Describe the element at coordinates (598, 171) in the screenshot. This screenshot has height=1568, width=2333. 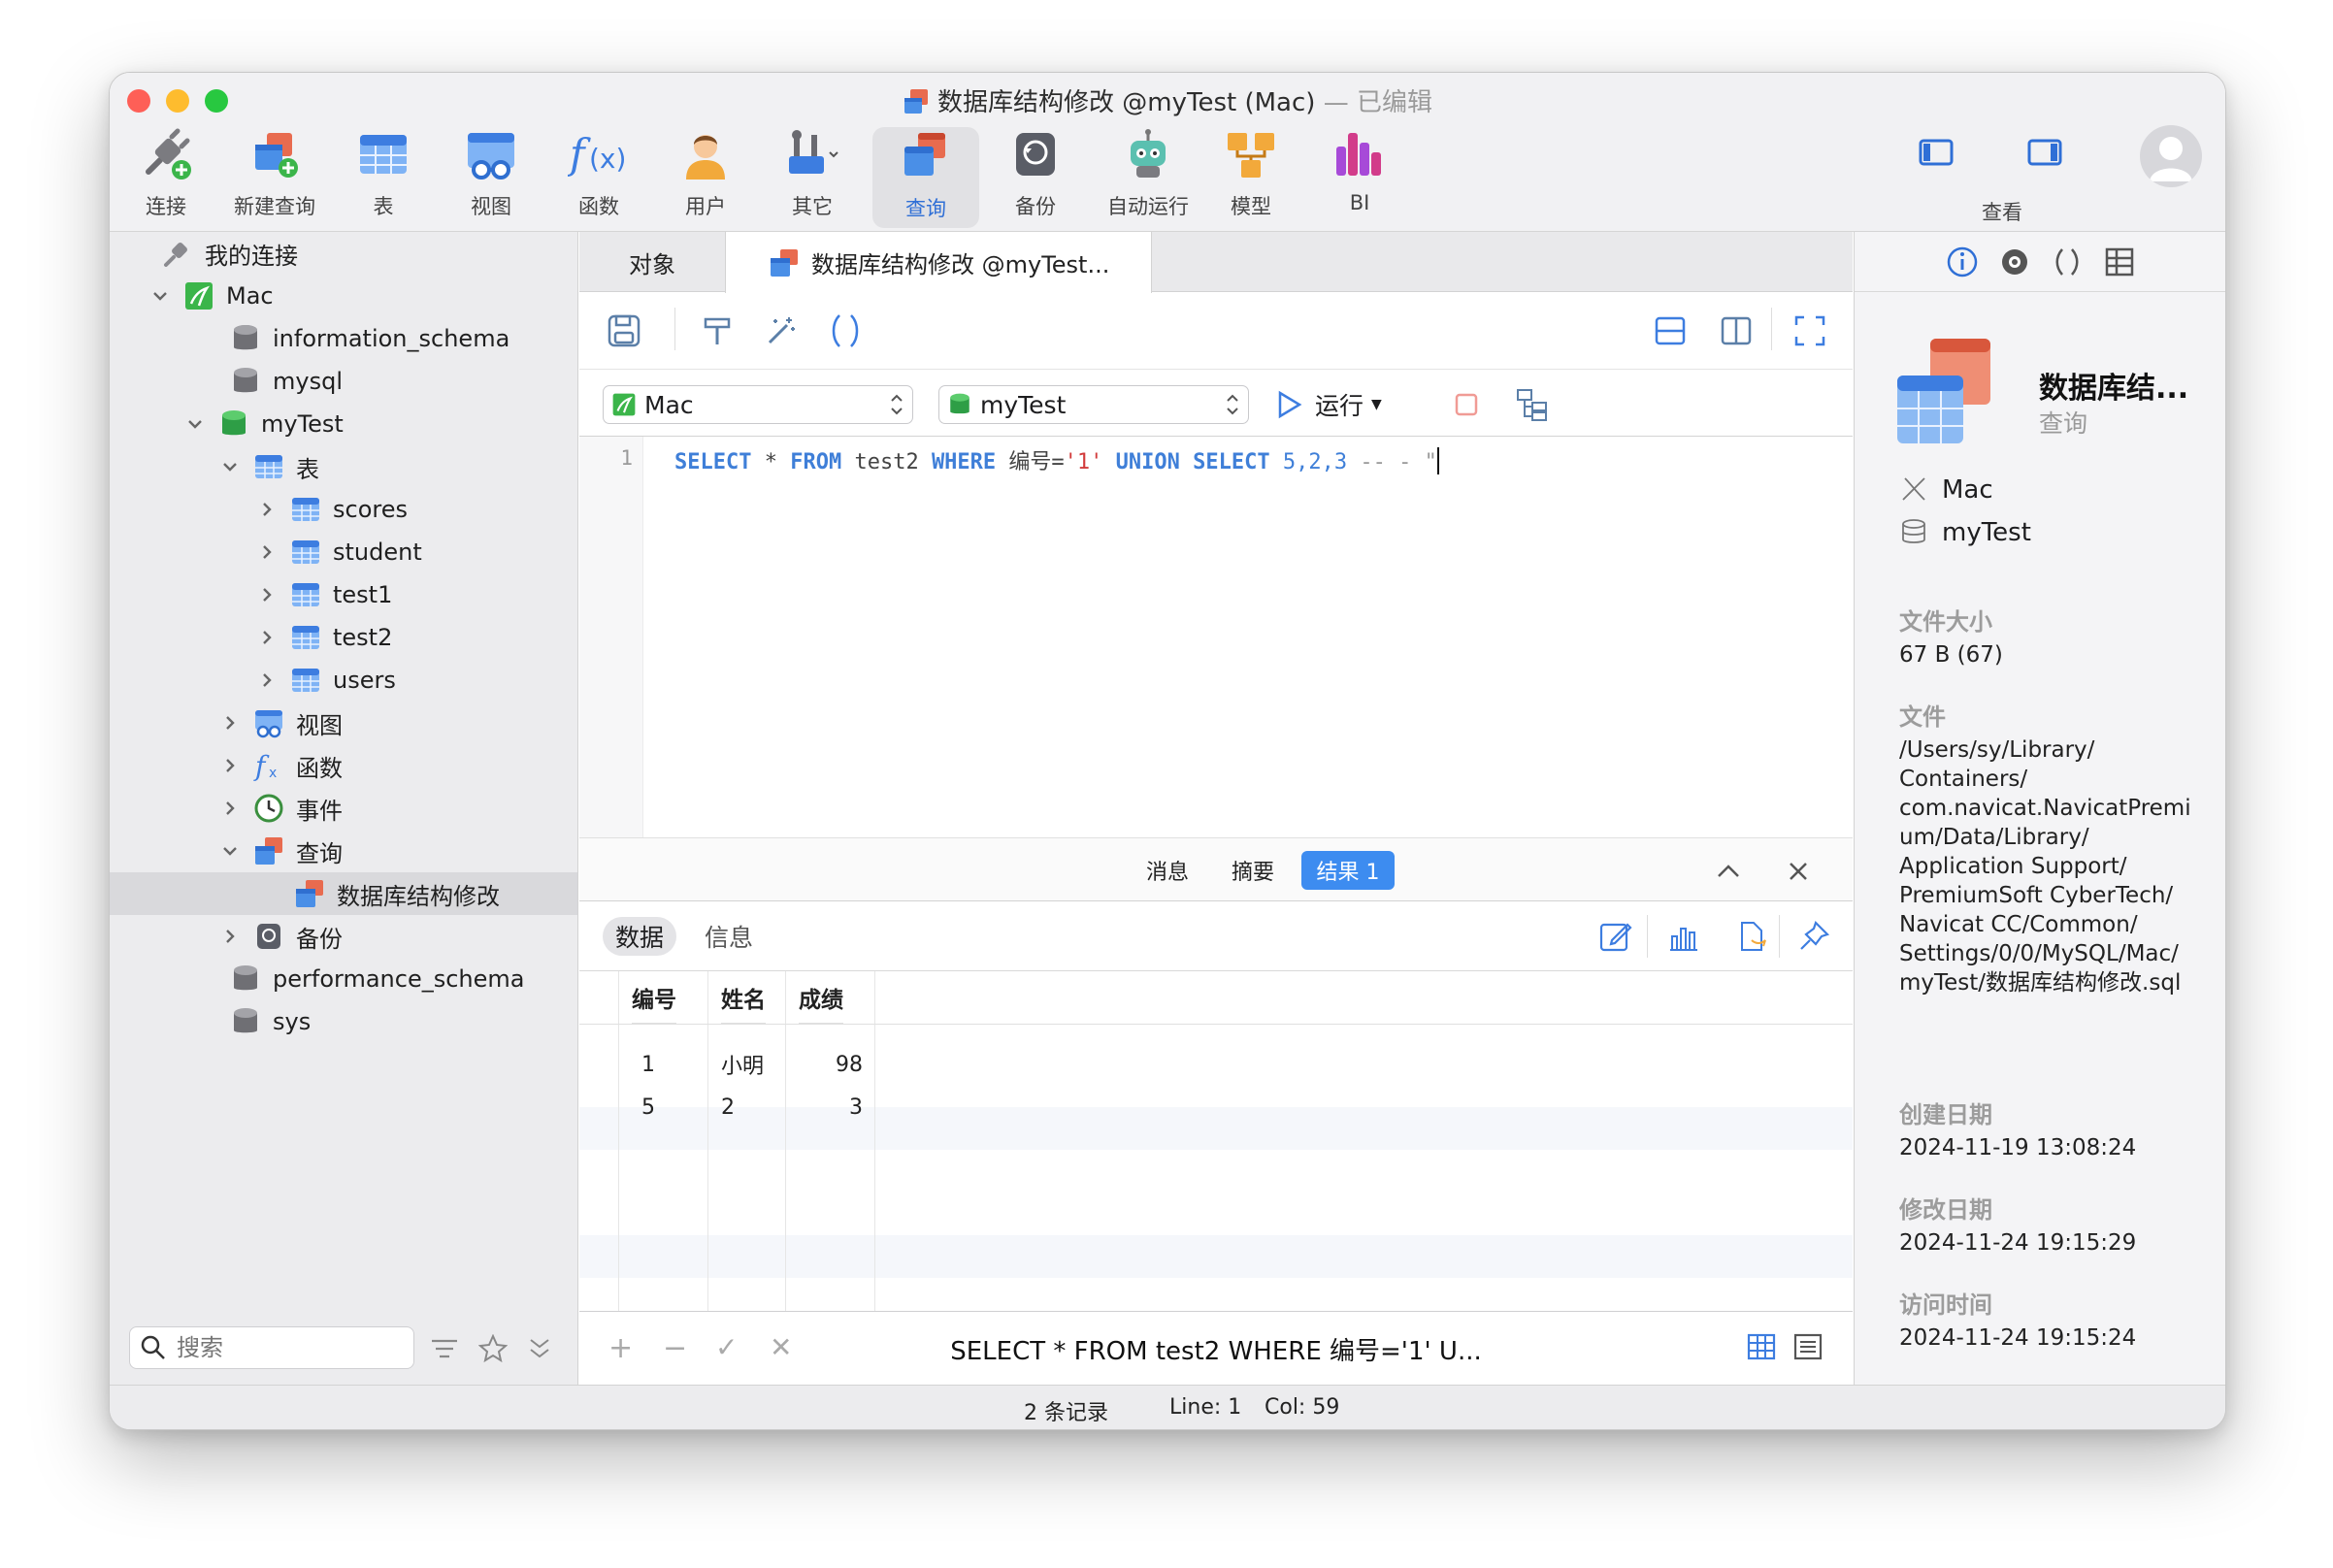
I see `toolbar-function-button: f (x) 函数` at that location.